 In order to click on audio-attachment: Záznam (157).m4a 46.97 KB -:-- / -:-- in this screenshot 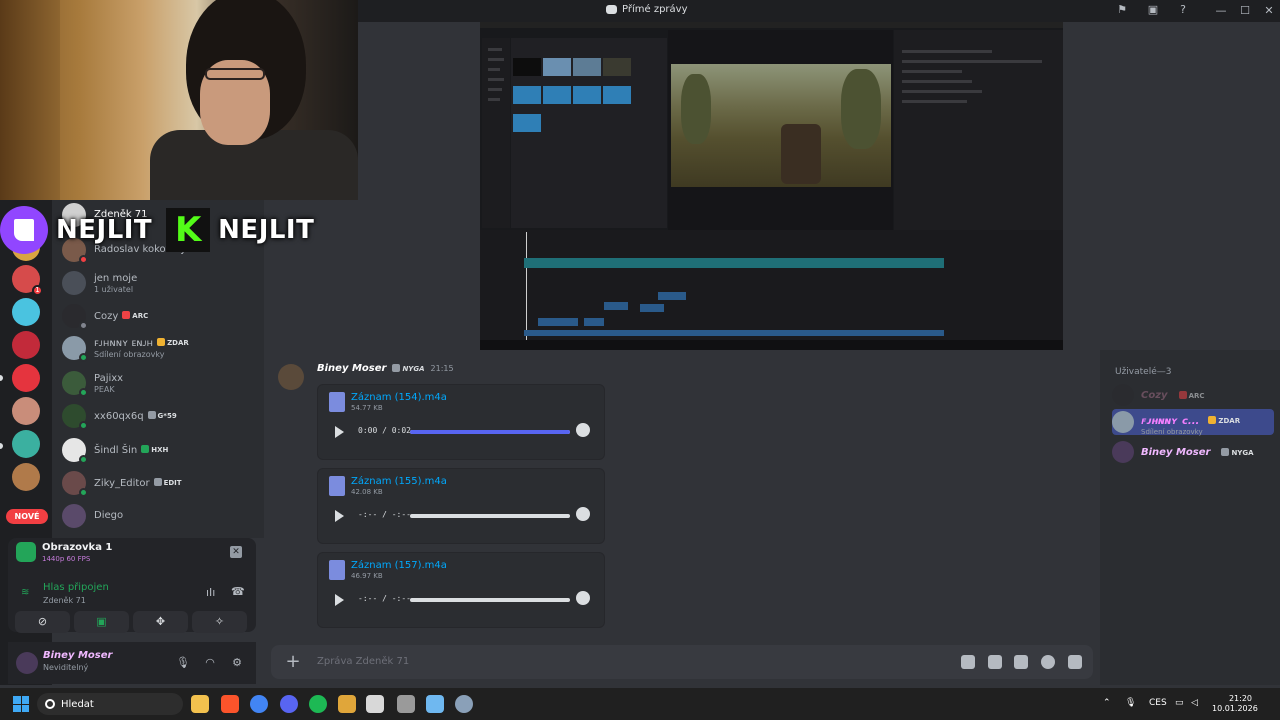, I will do `click(461, 590)`.